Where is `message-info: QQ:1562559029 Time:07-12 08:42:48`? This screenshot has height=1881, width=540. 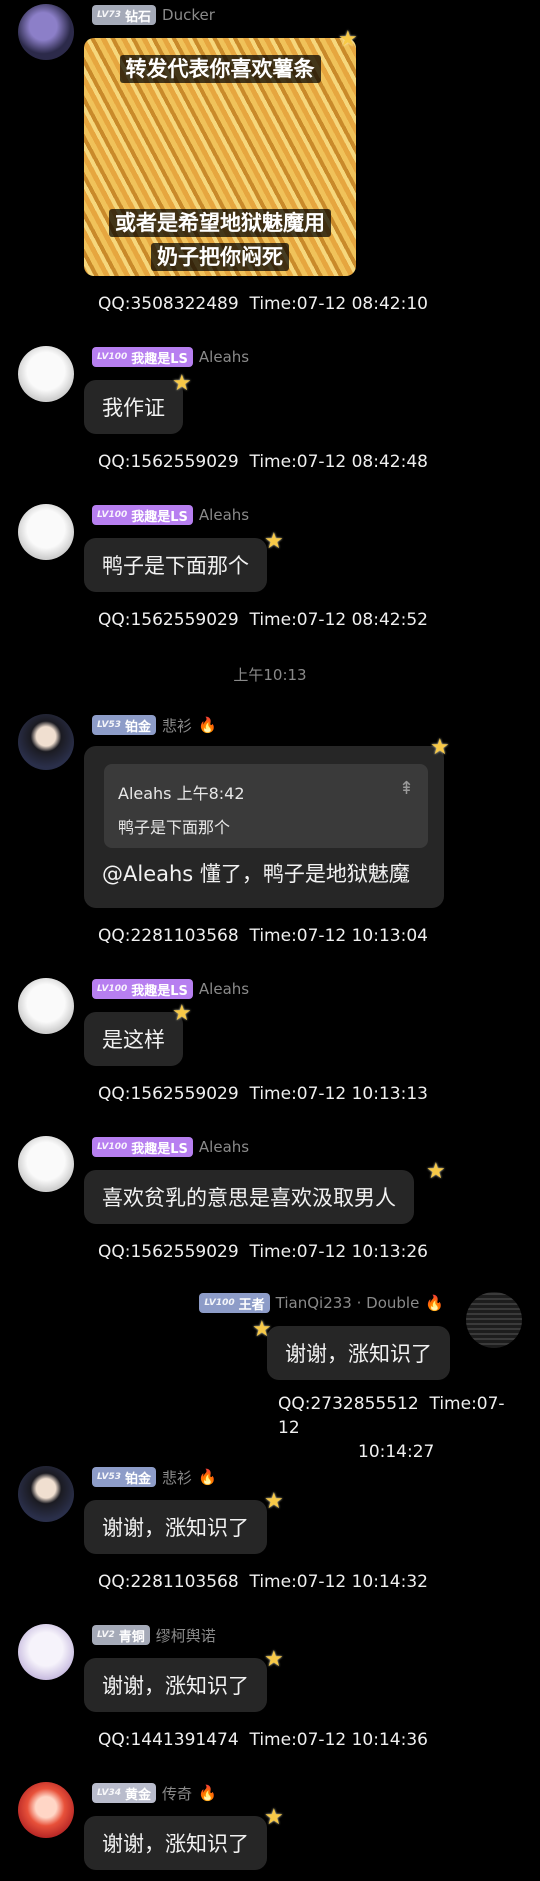 message-info: QQ:1562559029 Time:07-12 08:42:48 is located at coordinates (263, 462).